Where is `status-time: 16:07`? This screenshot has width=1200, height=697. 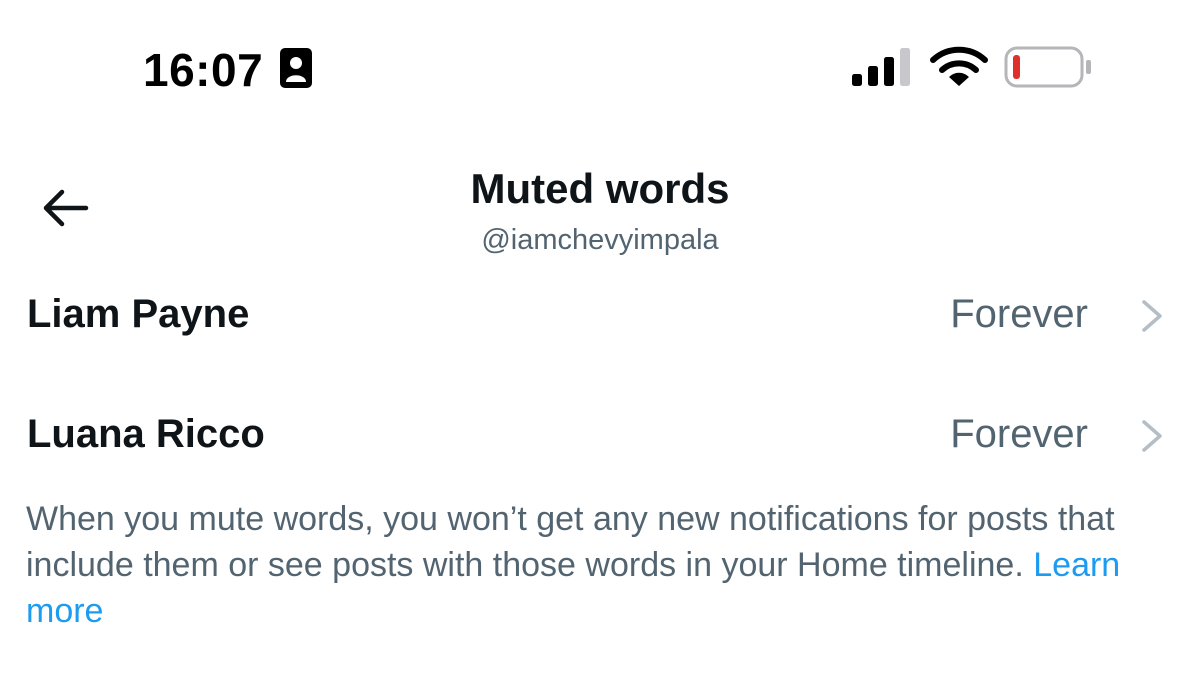 status-time: 16:07 is located at coordinates (203, 70).